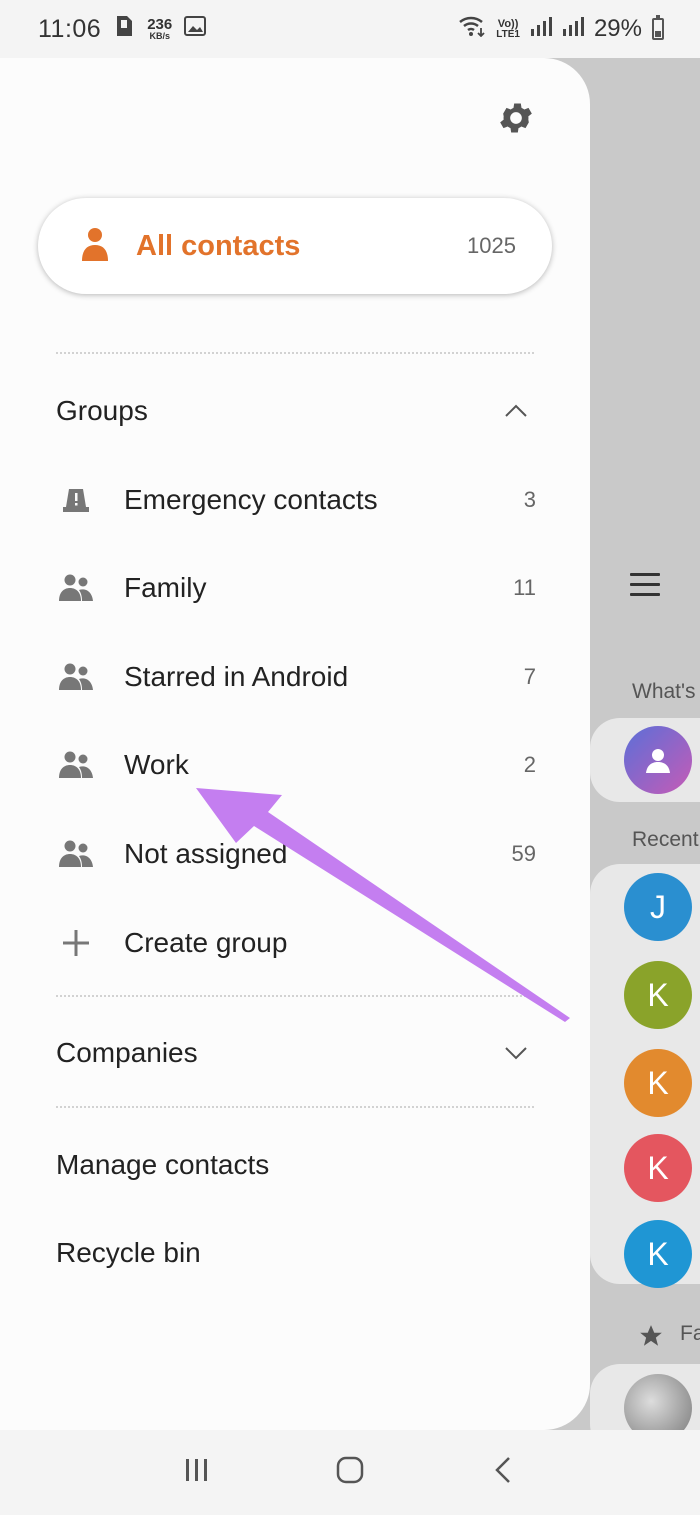 The width and height of the screenshot is (700, 1515). Describe the element at coordinates (296, 588) in the screenshot. I see `group-item-family: Family 11` at that location.